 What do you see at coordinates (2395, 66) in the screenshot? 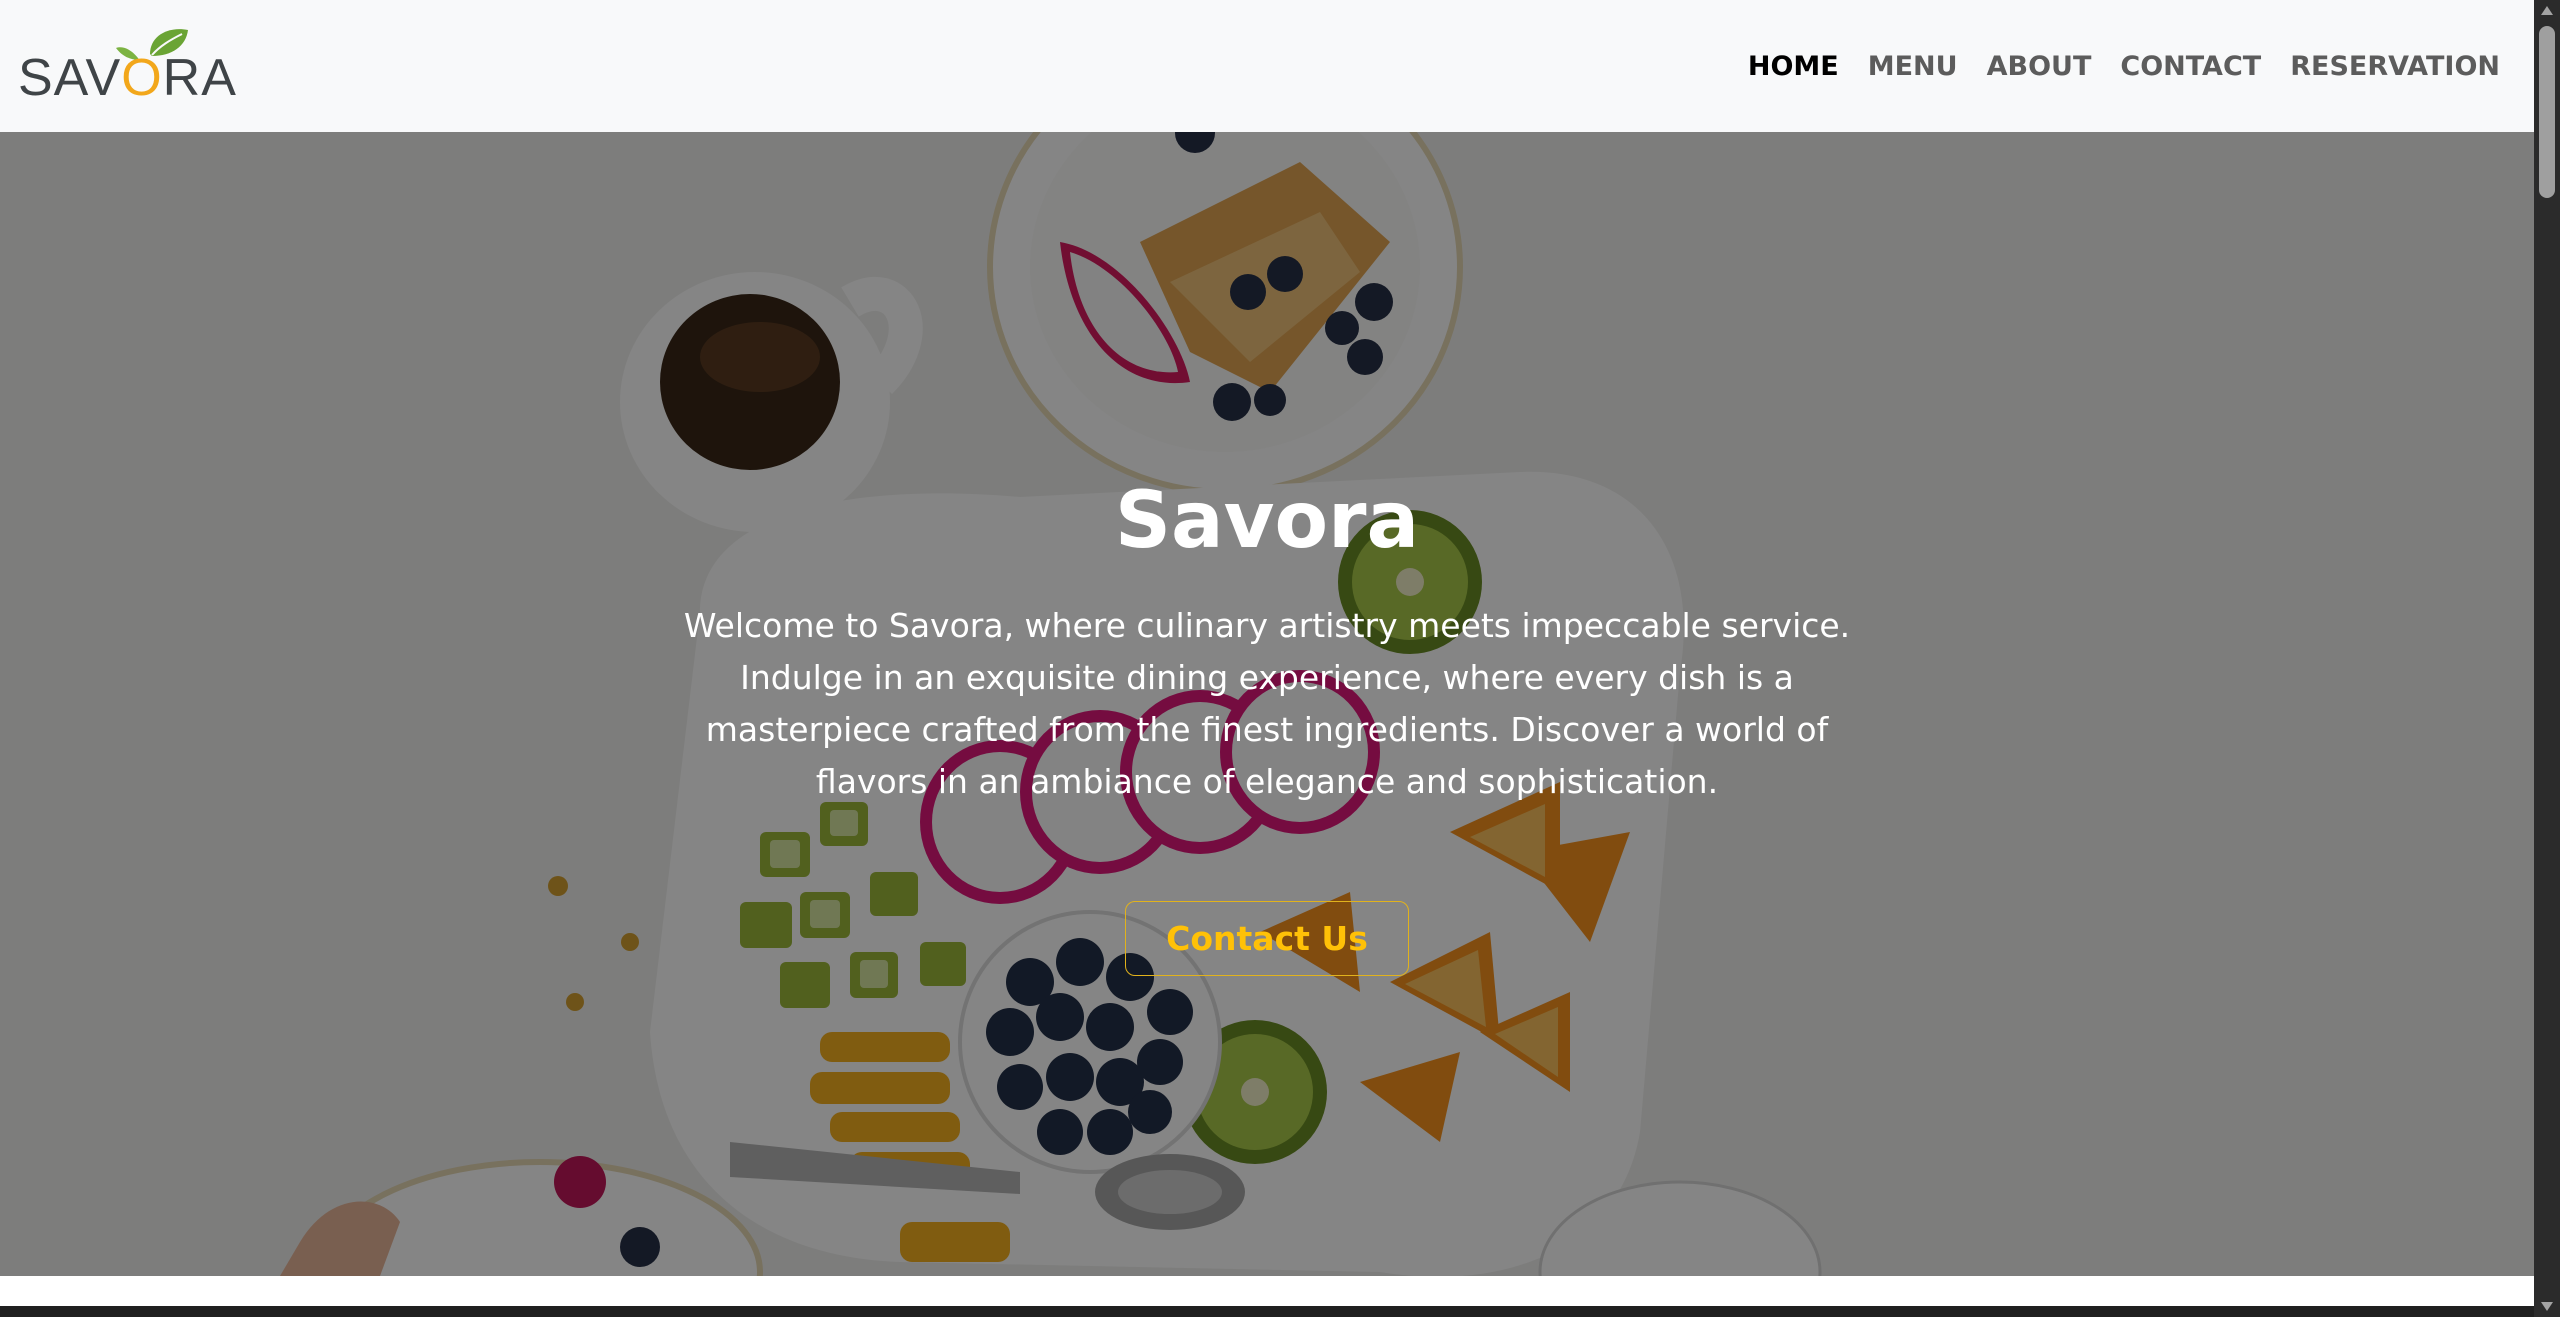
I see `nav-reservation-link: RESERVATION` at bounding box center [2395, 66].